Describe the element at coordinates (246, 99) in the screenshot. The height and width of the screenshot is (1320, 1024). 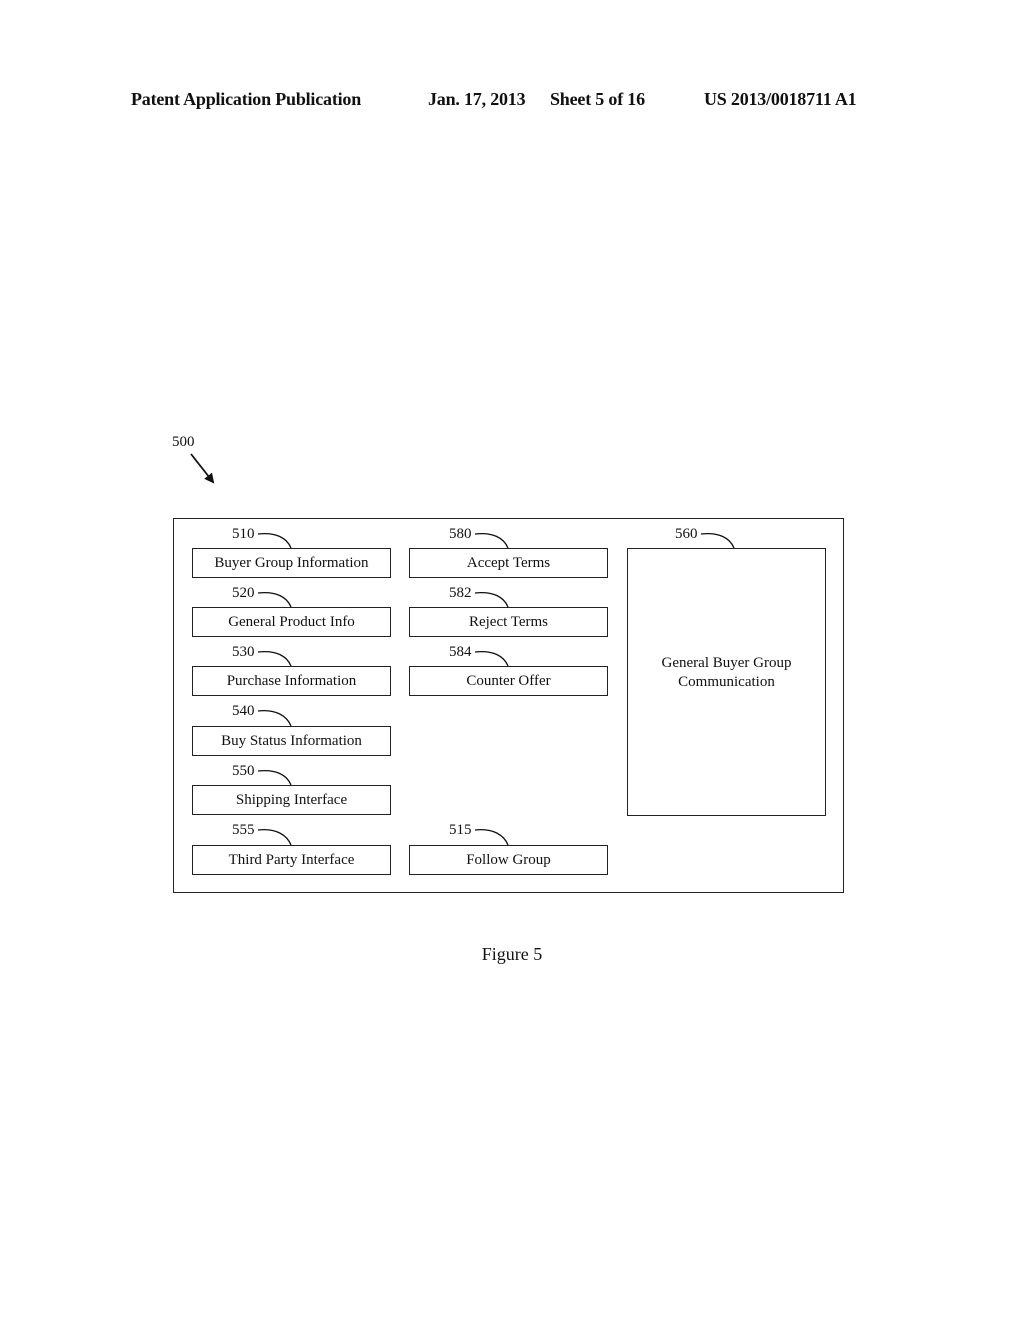
I see `publication-title: Patent Application Publication` at that location.